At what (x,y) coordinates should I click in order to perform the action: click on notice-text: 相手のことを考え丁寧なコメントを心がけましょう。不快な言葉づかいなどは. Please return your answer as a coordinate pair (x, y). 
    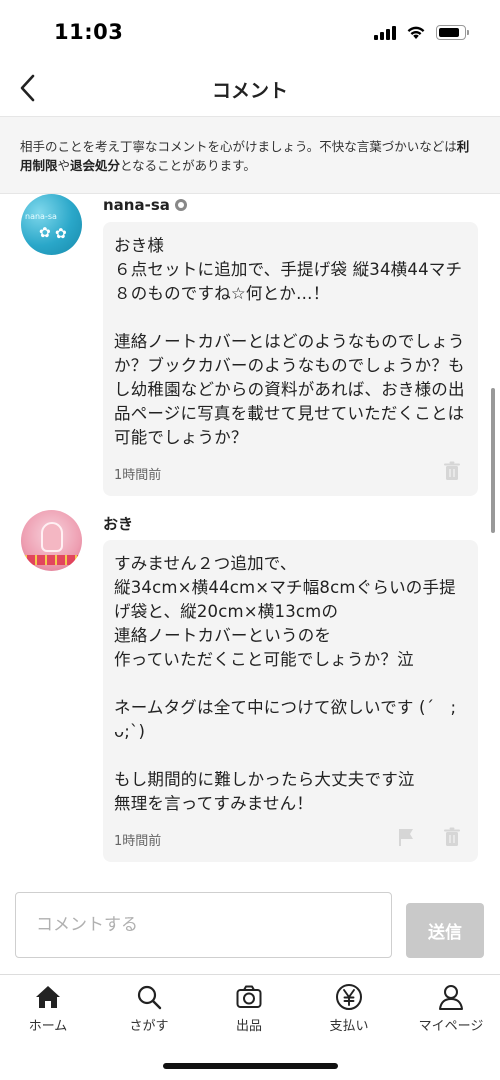
    Looking at the image, I should click on (238, 146).